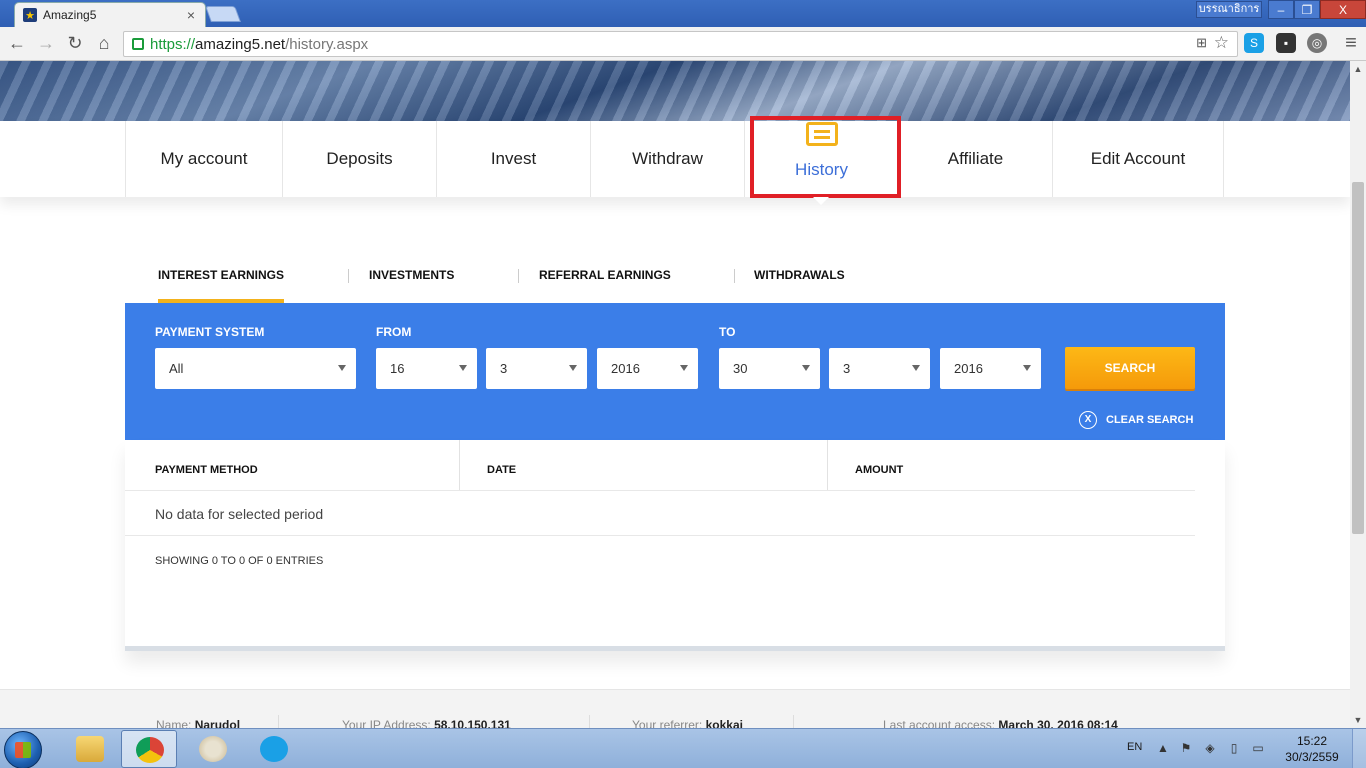 This screenshot has height=768, width=1366. What do you see at coordinates (1229, 9) in the screenshot?
I see `windows-user-label: บรรณาธิการ` at bounding box center [1229, 9].